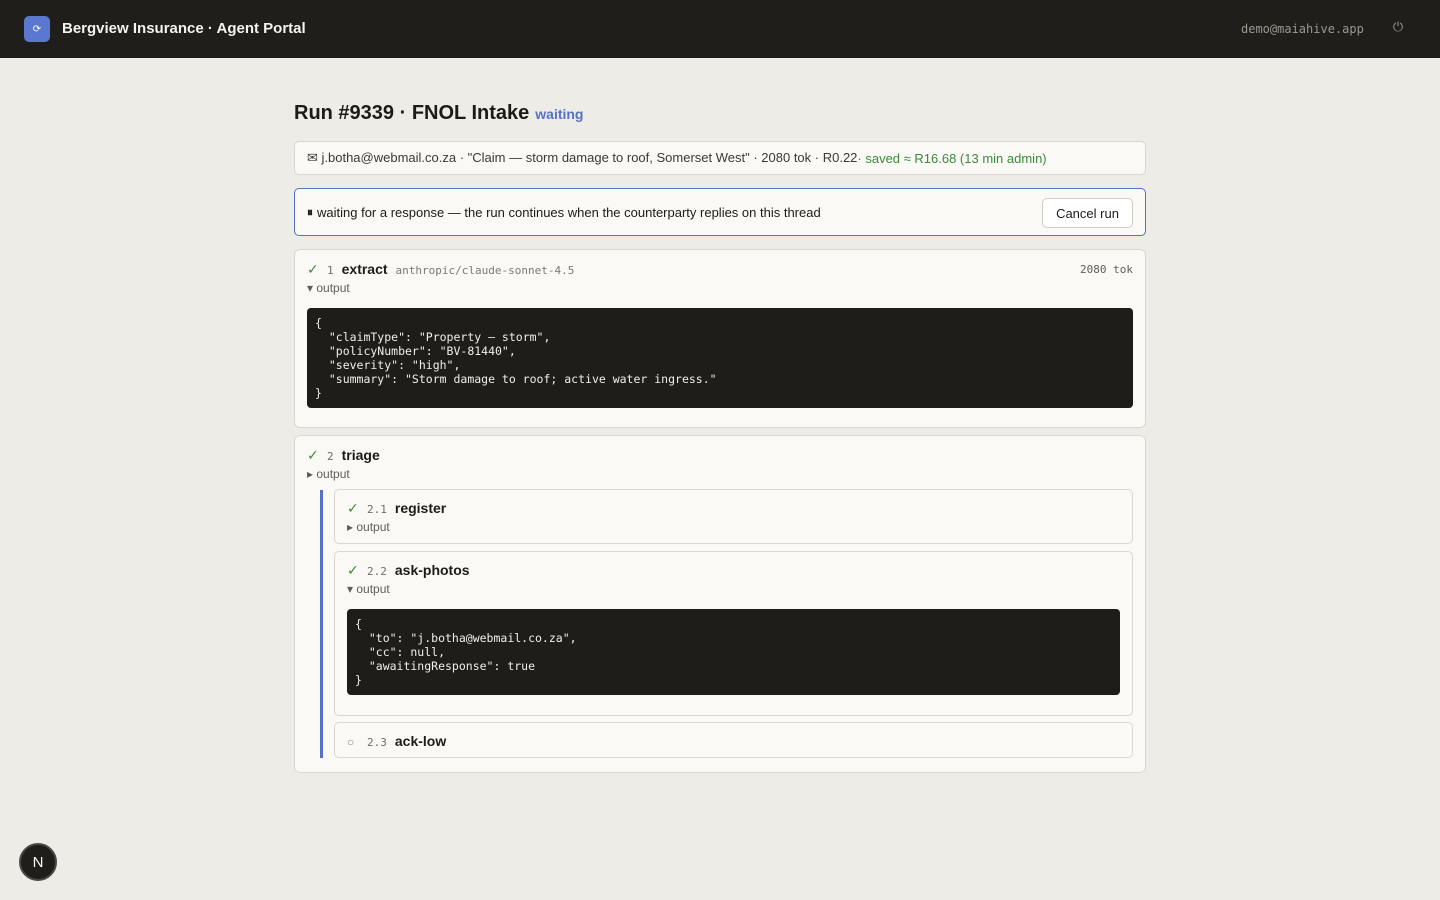 This screenshot has width=1440, height=900. Describe the element at coordinates (360, 455) in the screenshot. I see `step-name: triage` at that location.